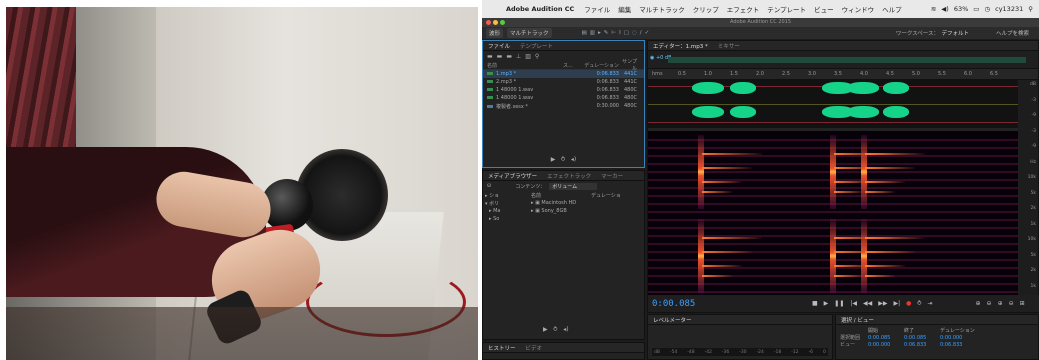 The image size is (1039, 360). Describe the element at coordinates (729, 46) in the screenshot. I see `tab-mixer: ミキサー` at that location.